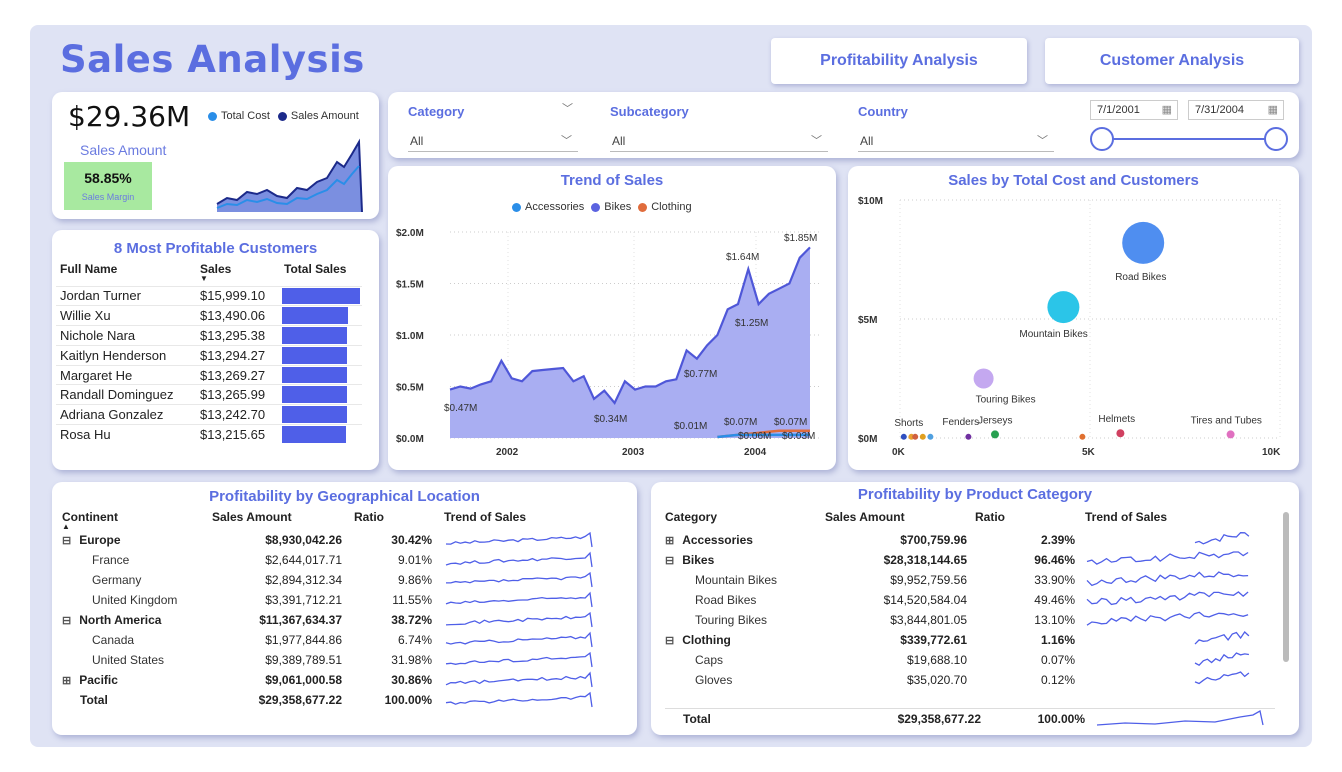  I want to click on product-total-ratio: 100.00%, so click(1061, 719).